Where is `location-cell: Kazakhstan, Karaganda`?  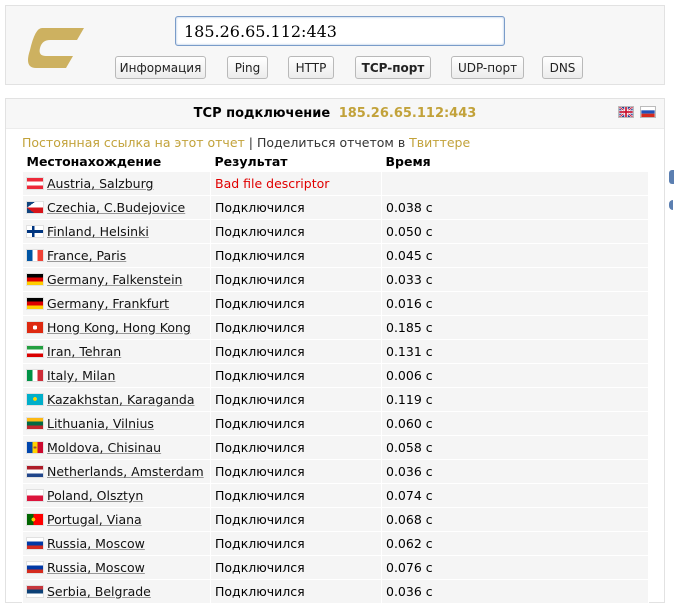
location-cell: Kazakhstan, Karaganda is located at coordinates (116, 399).